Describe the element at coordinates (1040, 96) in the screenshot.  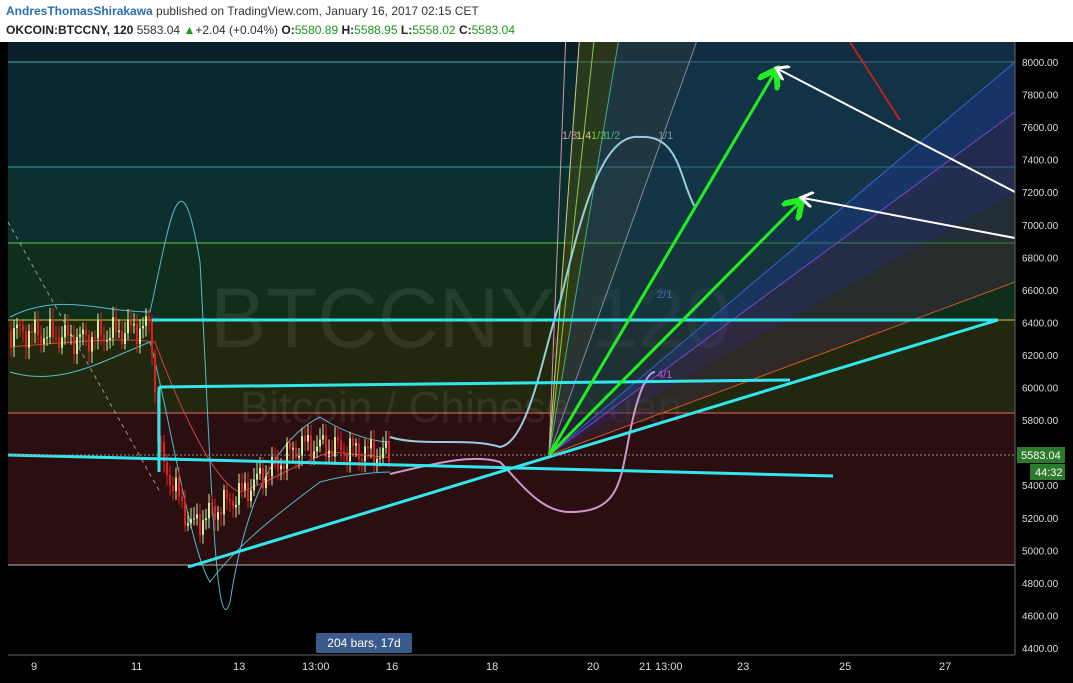
I see `price-tick-label: 7800.00` at that location.